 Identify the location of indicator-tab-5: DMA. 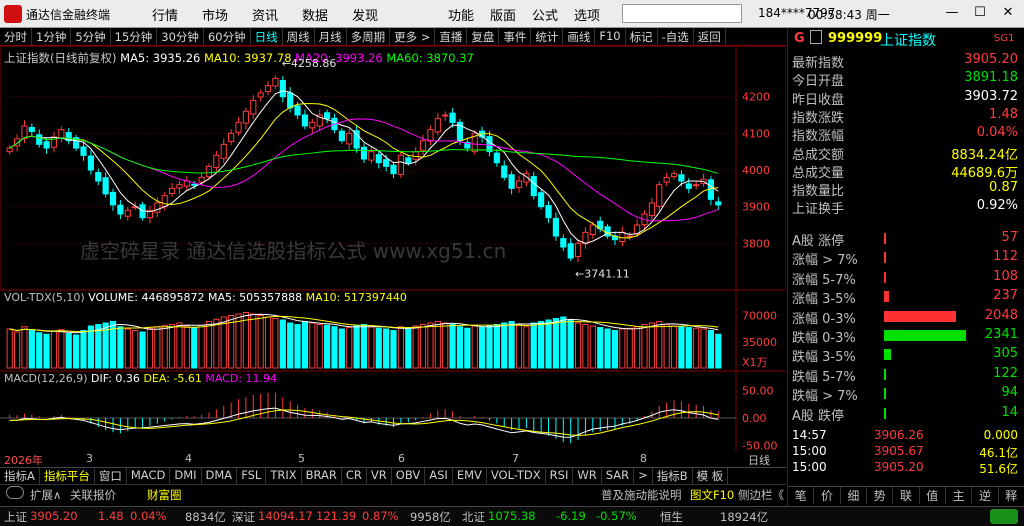
(220, 476).